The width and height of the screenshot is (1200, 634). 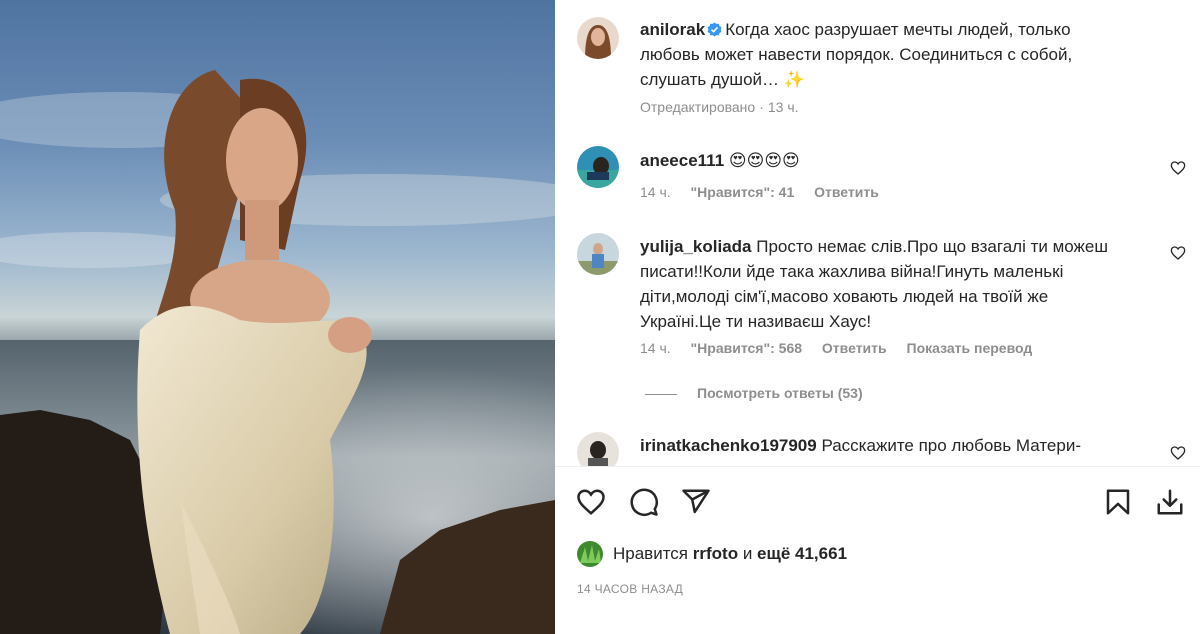 What do you see at coordinates (728, 445) in the screenshot?
I see `comment-username: irinatkachenko197909` at bounding box center [728, 445].